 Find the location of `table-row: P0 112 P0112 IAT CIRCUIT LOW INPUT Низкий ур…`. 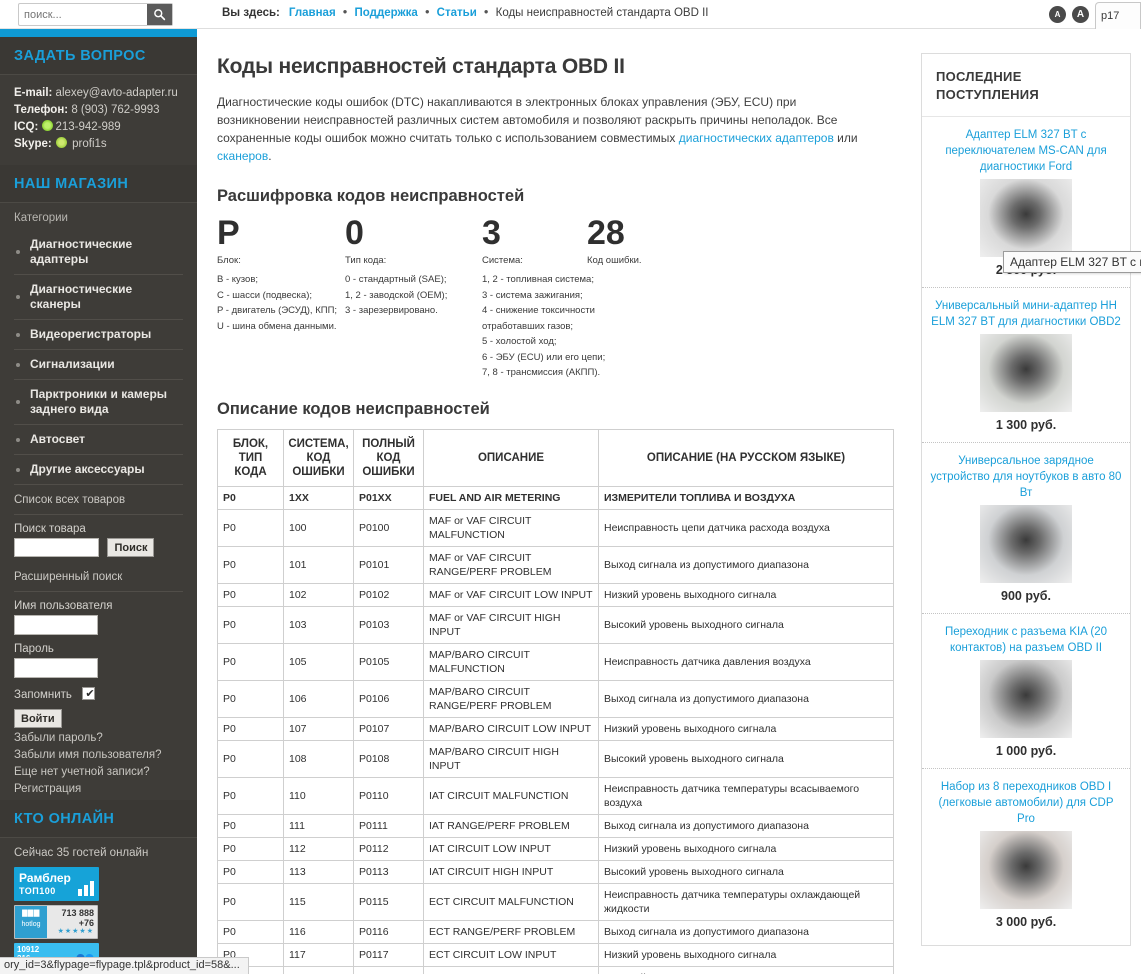

table-row: P0 112 P0112 IAT CIRCUIT LOW INPUT Низкий ур… is located at coordinates (555, 849).